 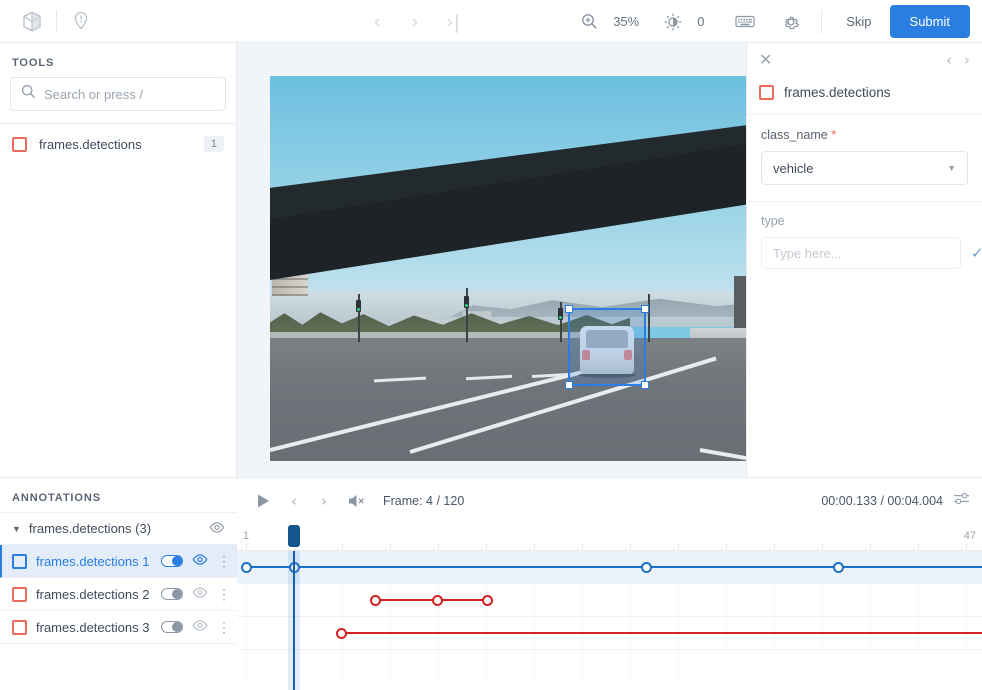 I want to click on toolbar-divider, so click(x=56, y=21).